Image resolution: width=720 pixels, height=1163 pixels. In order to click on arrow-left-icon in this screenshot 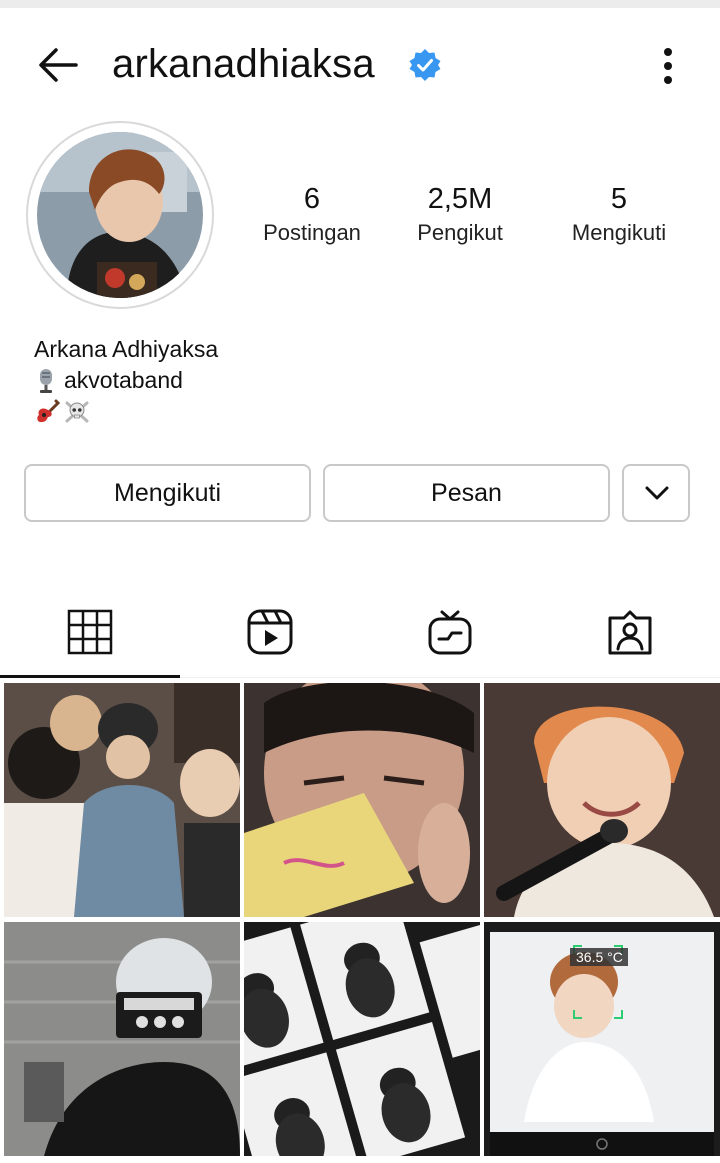, I will do `click(58, 65)`.